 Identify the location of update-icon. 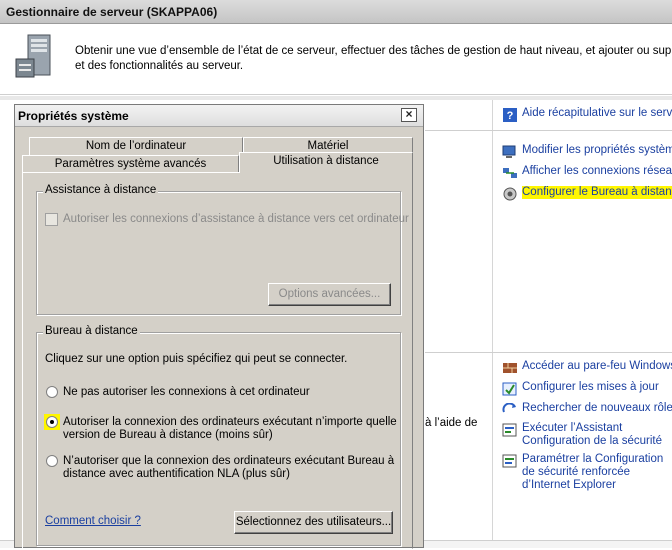
(509, 389).